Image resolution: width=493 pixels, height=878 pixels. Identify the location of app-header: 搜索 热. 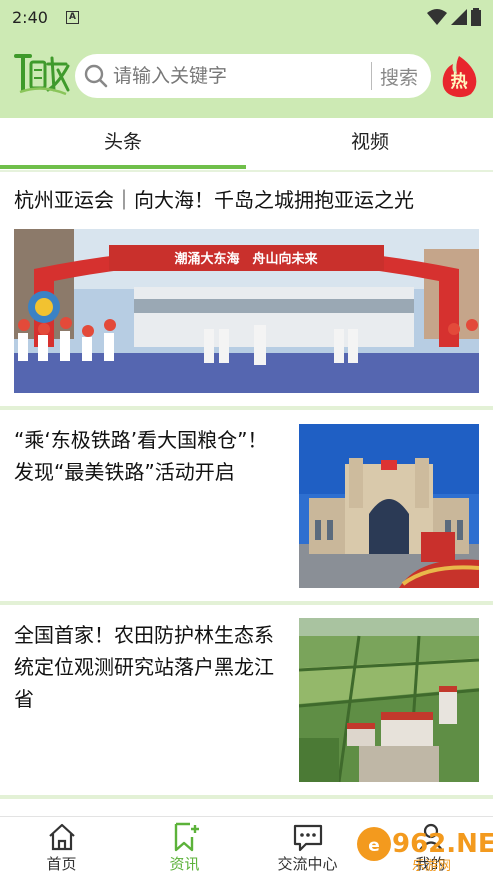
(246, 76).